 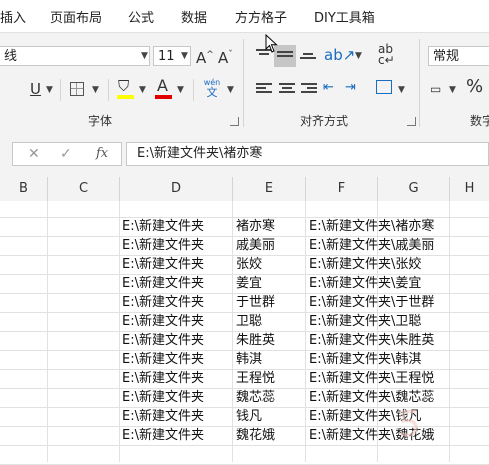 What do you see at coordinates (350, 88) in the screenshot?
I see `increase-indent-icon: ⇥` at bounding box center [350, 88].